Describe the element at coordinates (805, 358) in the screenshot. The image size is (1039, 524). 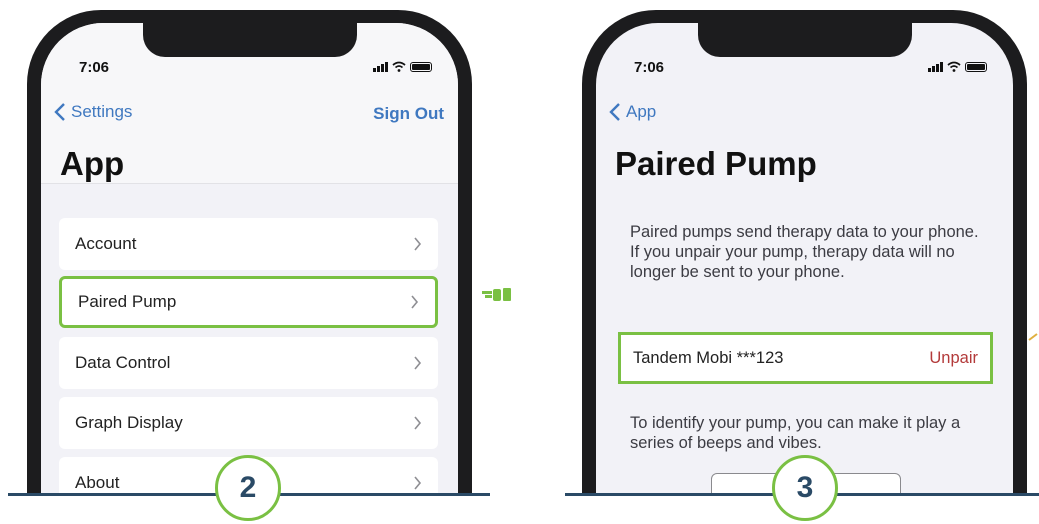
I see `paired-pump-row: Tandem Mobi ***123 Unpair` at that location.